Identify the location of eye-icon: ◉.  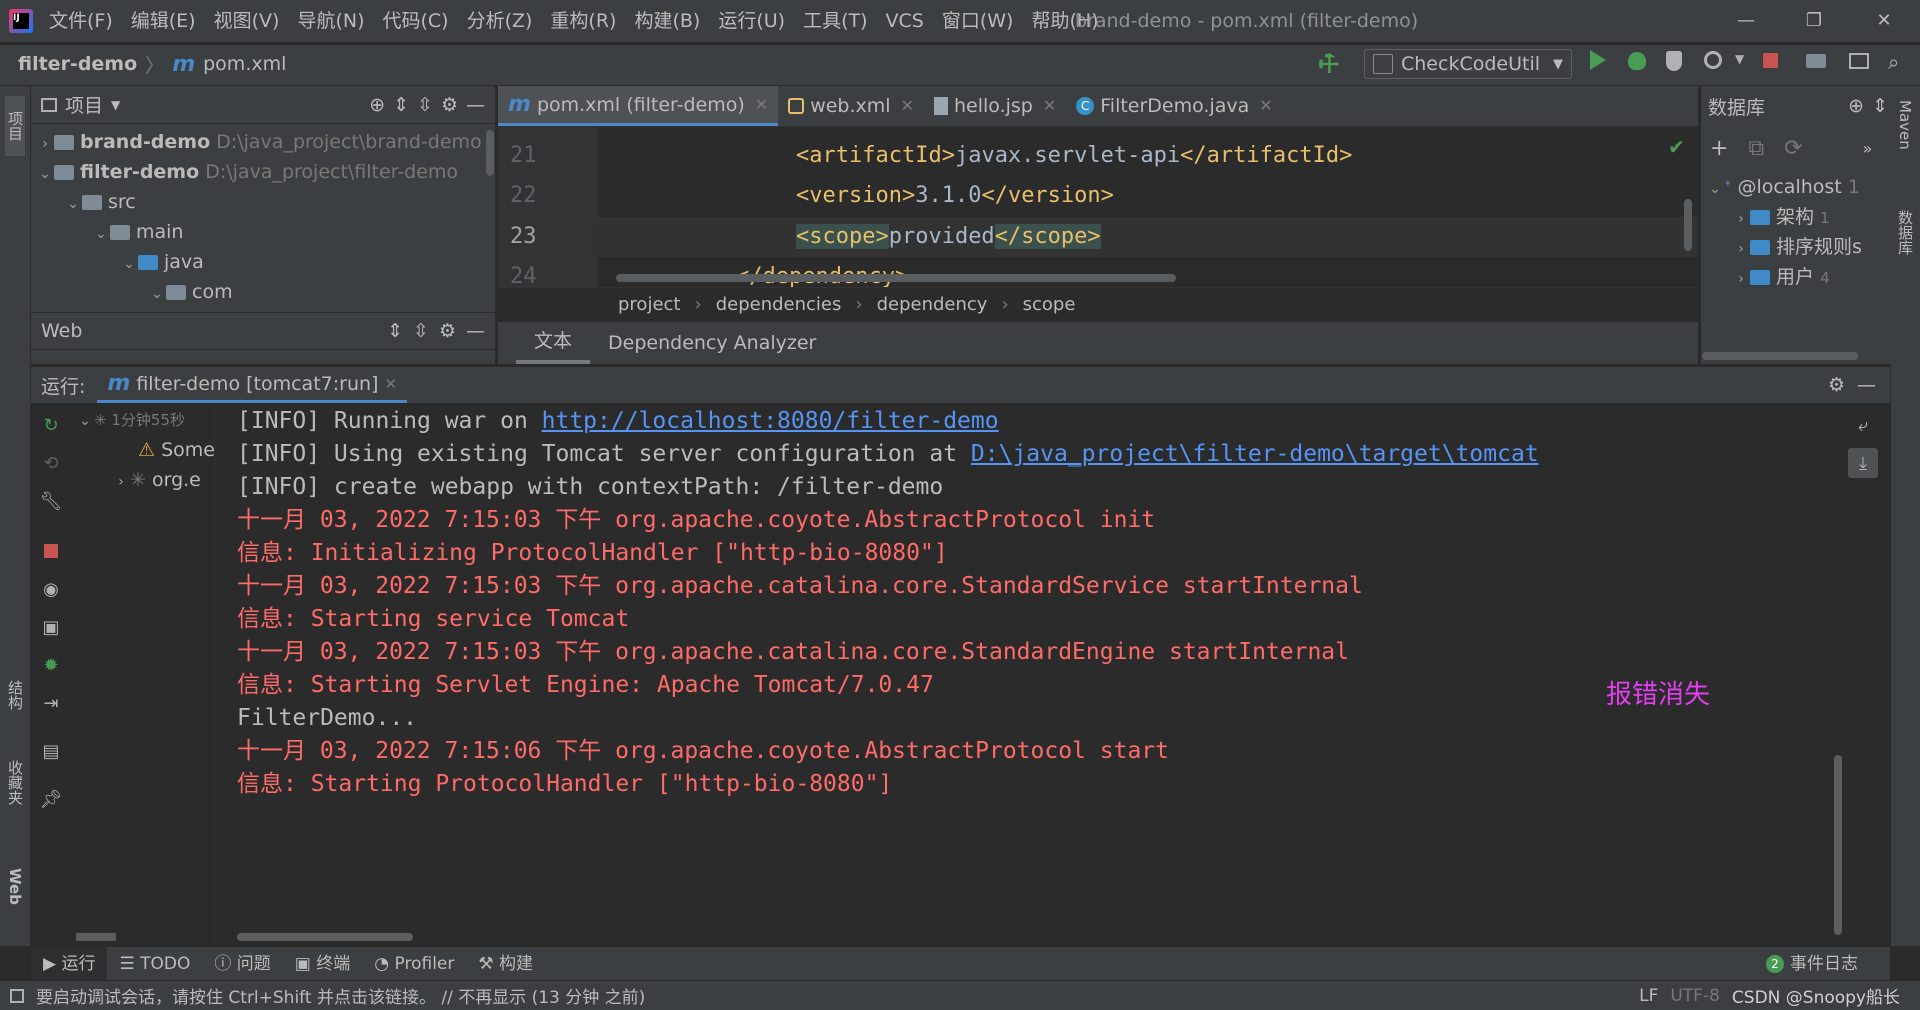
(51, 589).